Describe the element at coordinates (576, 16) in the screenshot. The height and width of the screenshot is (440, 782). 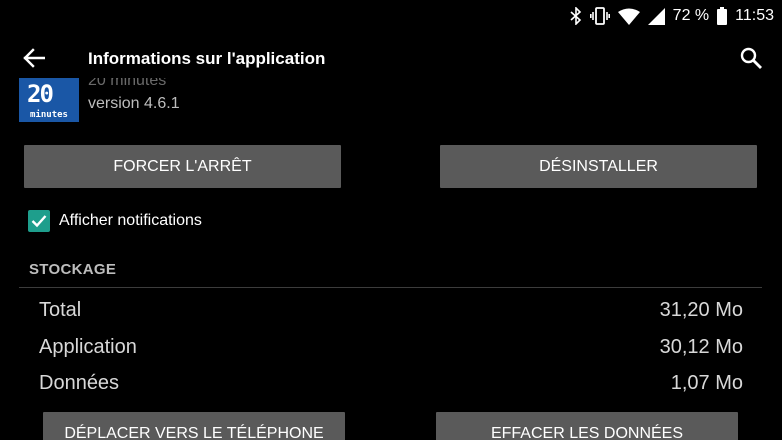
I see `bluetooth-icon` at that location.